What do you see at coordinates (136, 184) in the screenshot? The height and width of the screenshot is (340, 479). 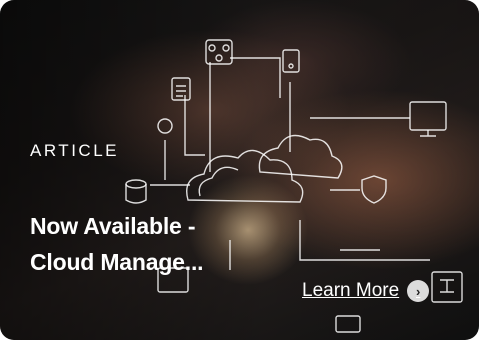 I see `database-icon` at bounding box center [136, 184].